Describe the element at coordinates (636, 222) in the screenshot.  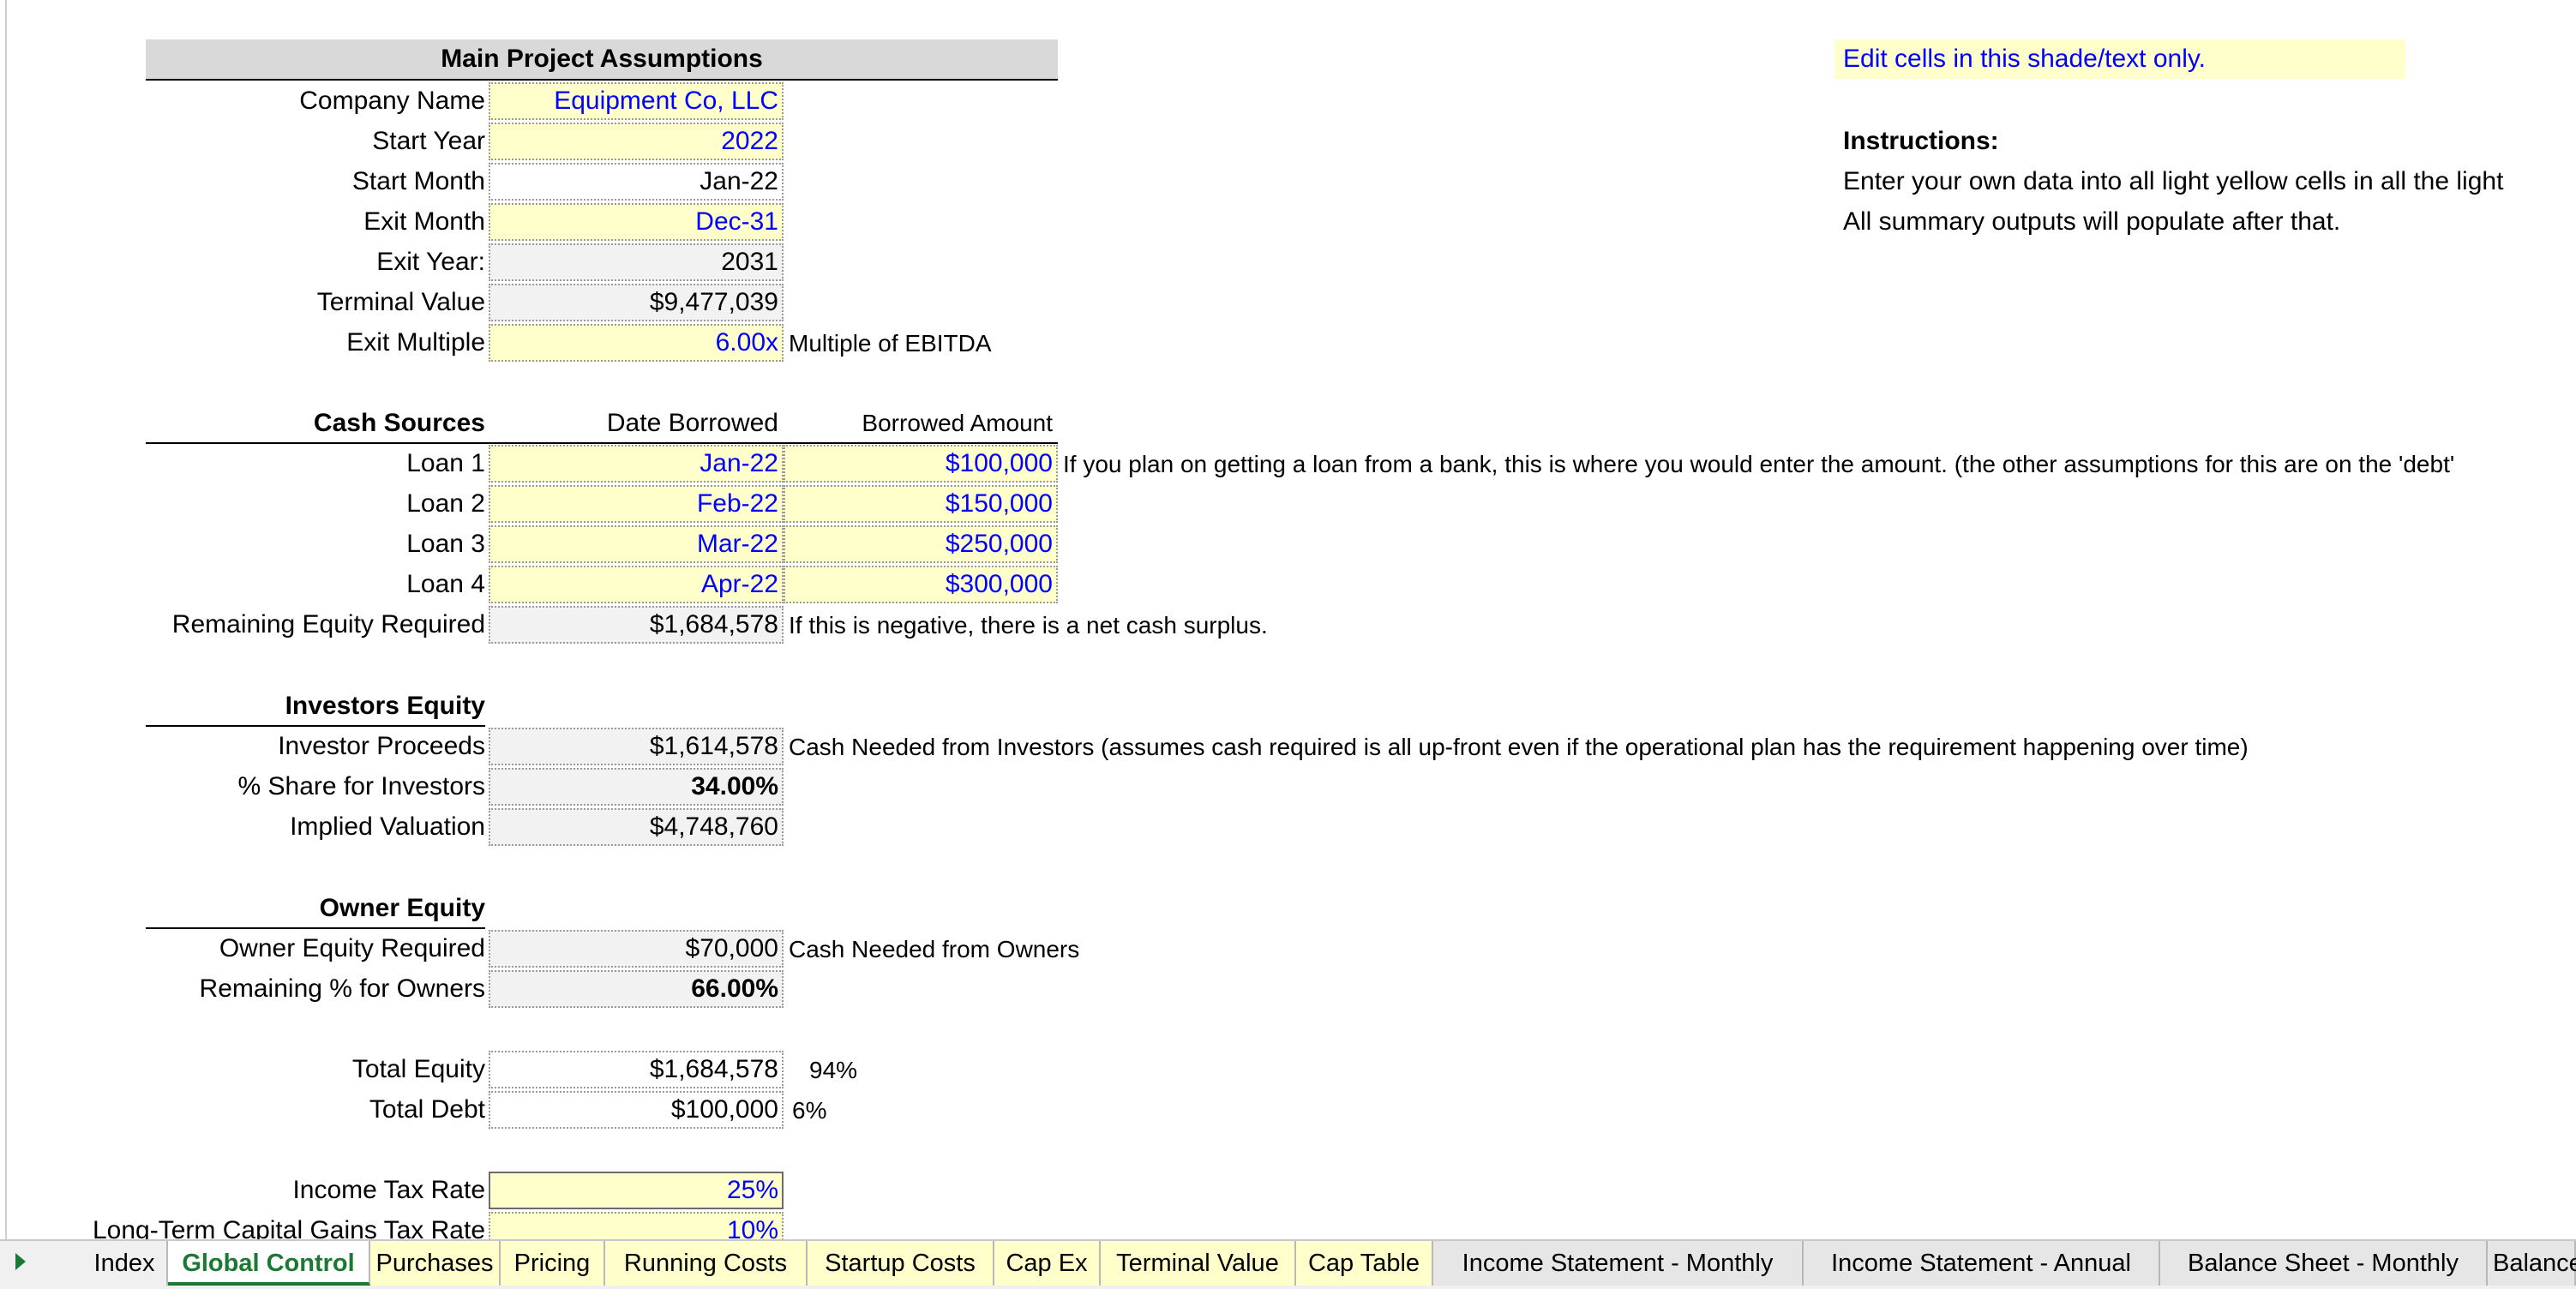
I see `exit-month-cell: Dec-31` at that location.